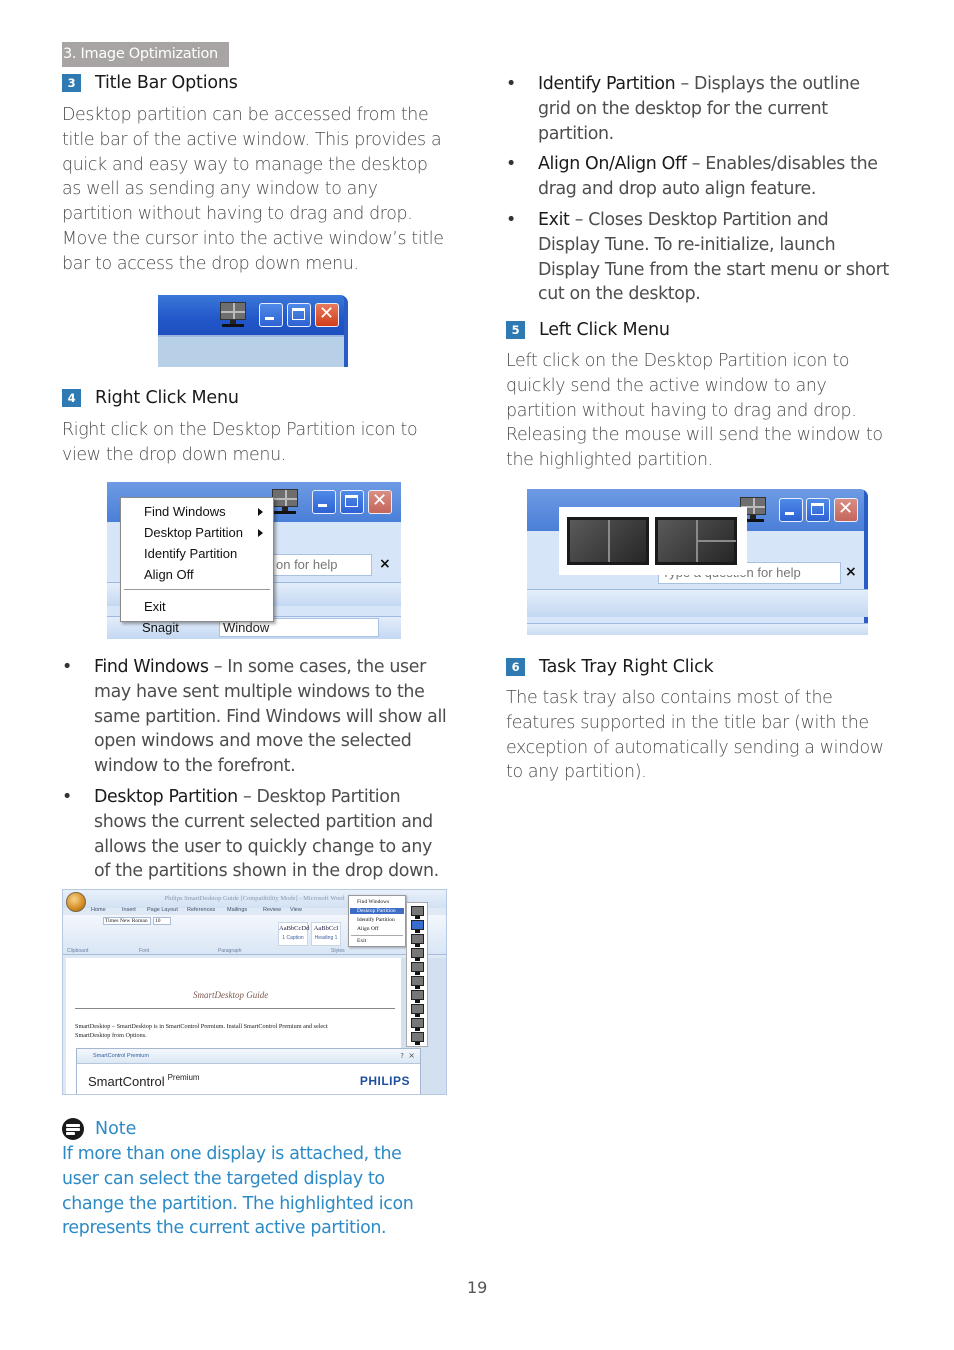 This screenshot has width=954, height=1350. What do you see at coordinates (98, 910) in the screenshot?
I see `tab-home: Home` at bounding box center [98, 910].